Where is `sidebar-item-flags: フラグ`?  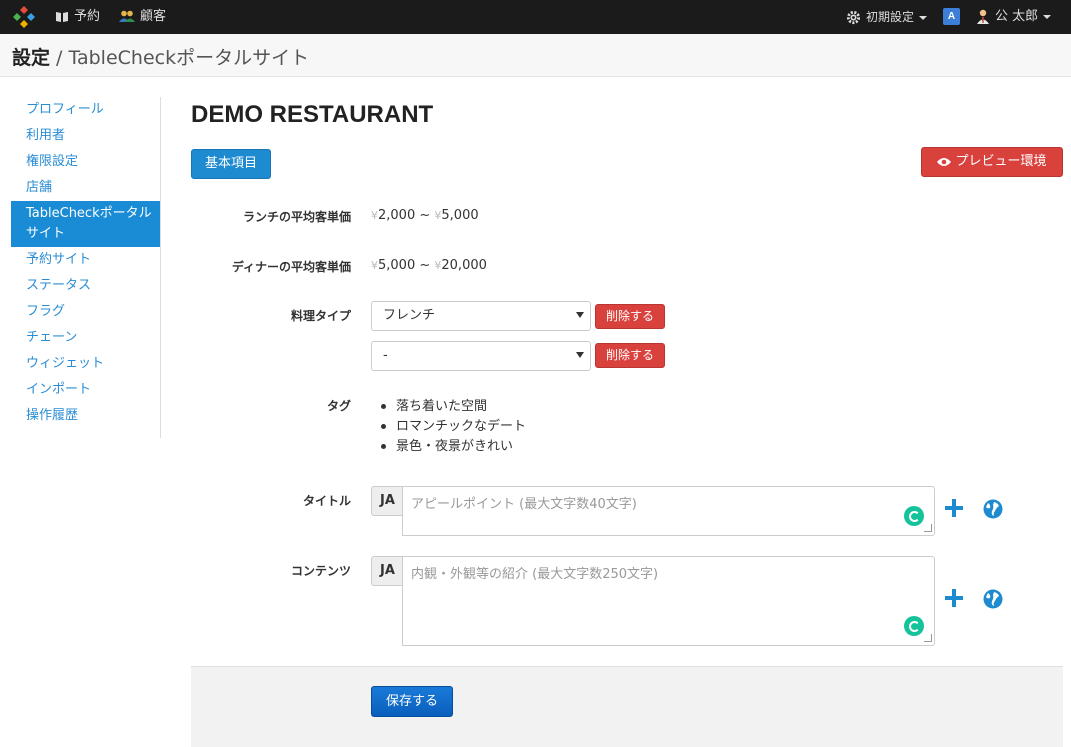 sidebar-item-flags: フラグ is located at coordinates (85, 312).